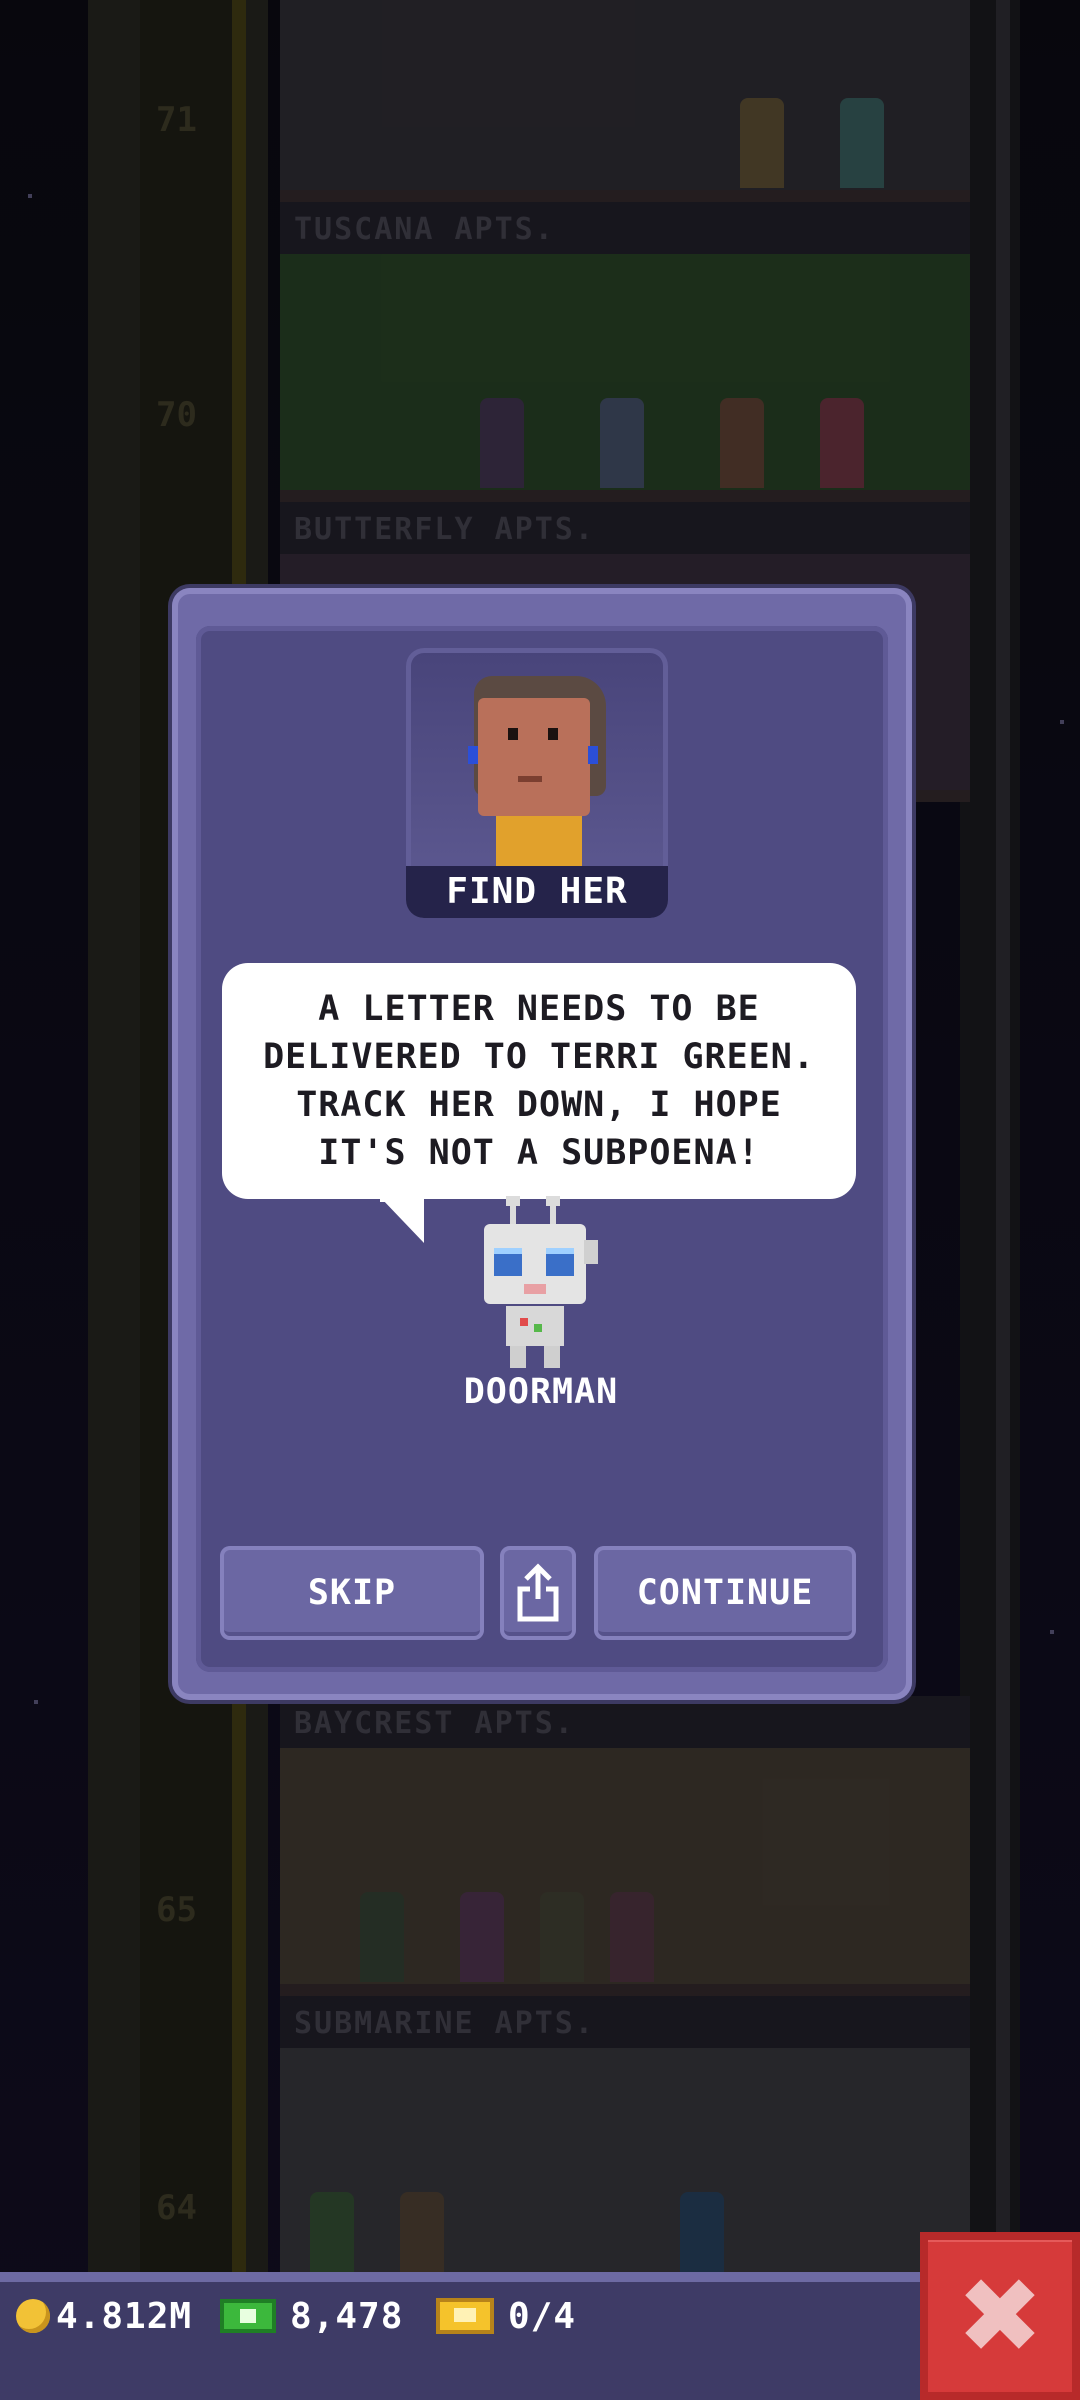  I want to click on coins-value: 4.812M, so click(124, 2316).